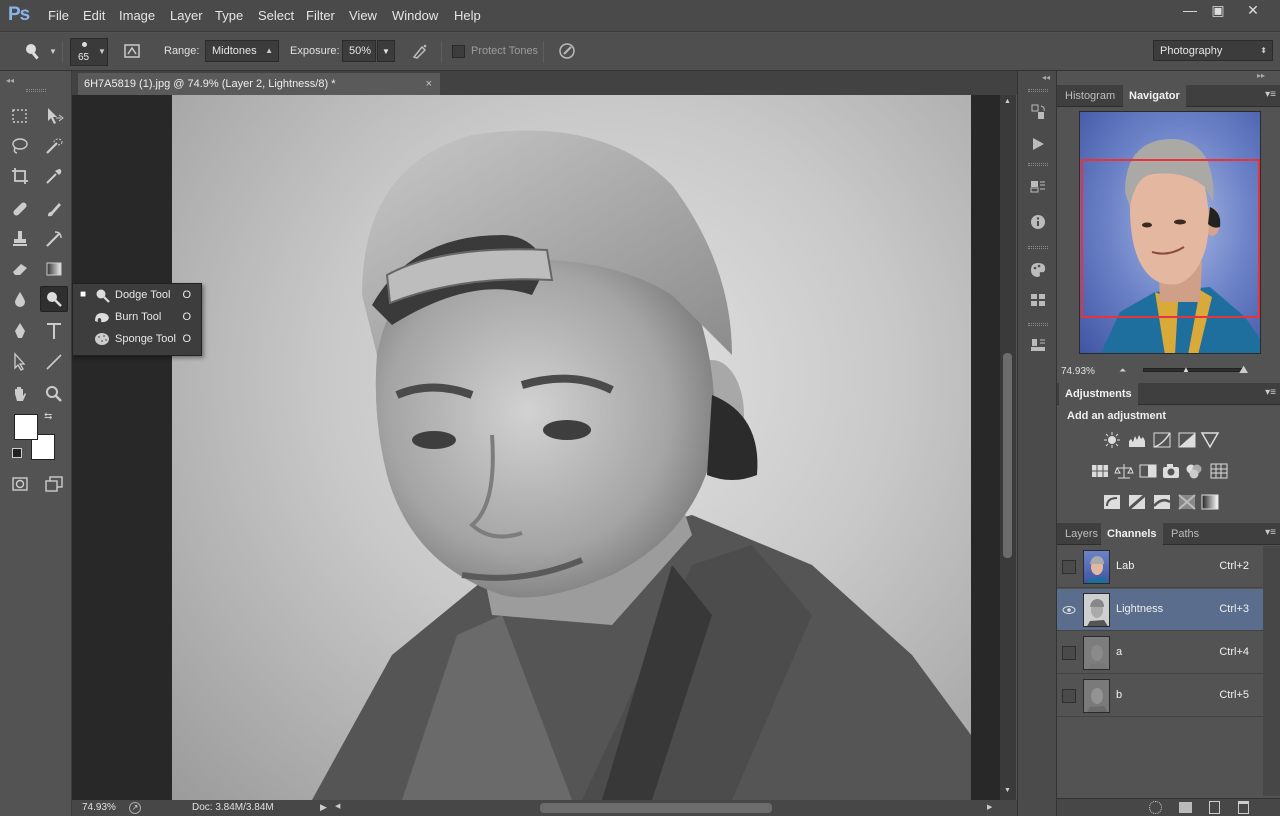  I want to click on vertical-scroll-thumb, so click(1007, 455).